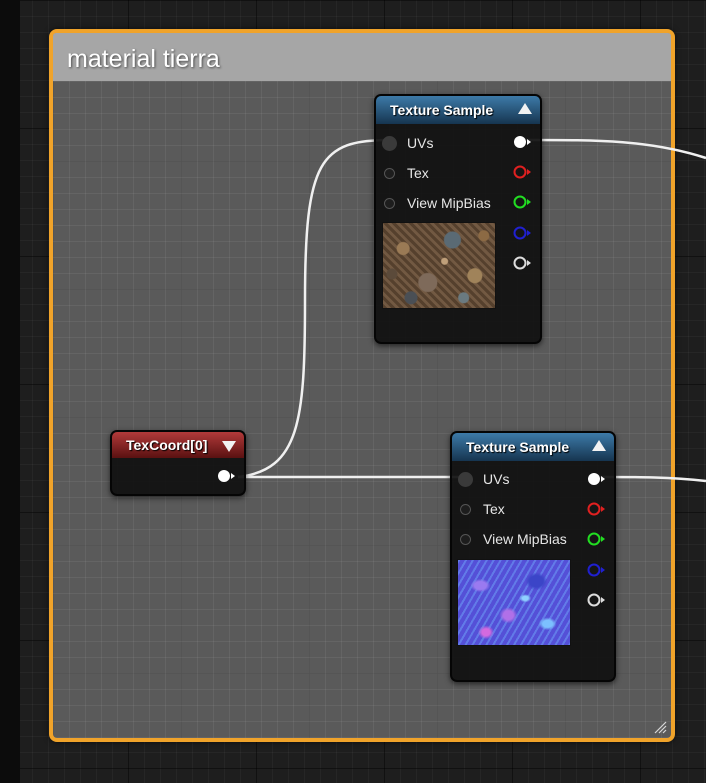 The width and height of the screenshot is (706, 783). I want to click on output-pin-icon, so click(227, 476).